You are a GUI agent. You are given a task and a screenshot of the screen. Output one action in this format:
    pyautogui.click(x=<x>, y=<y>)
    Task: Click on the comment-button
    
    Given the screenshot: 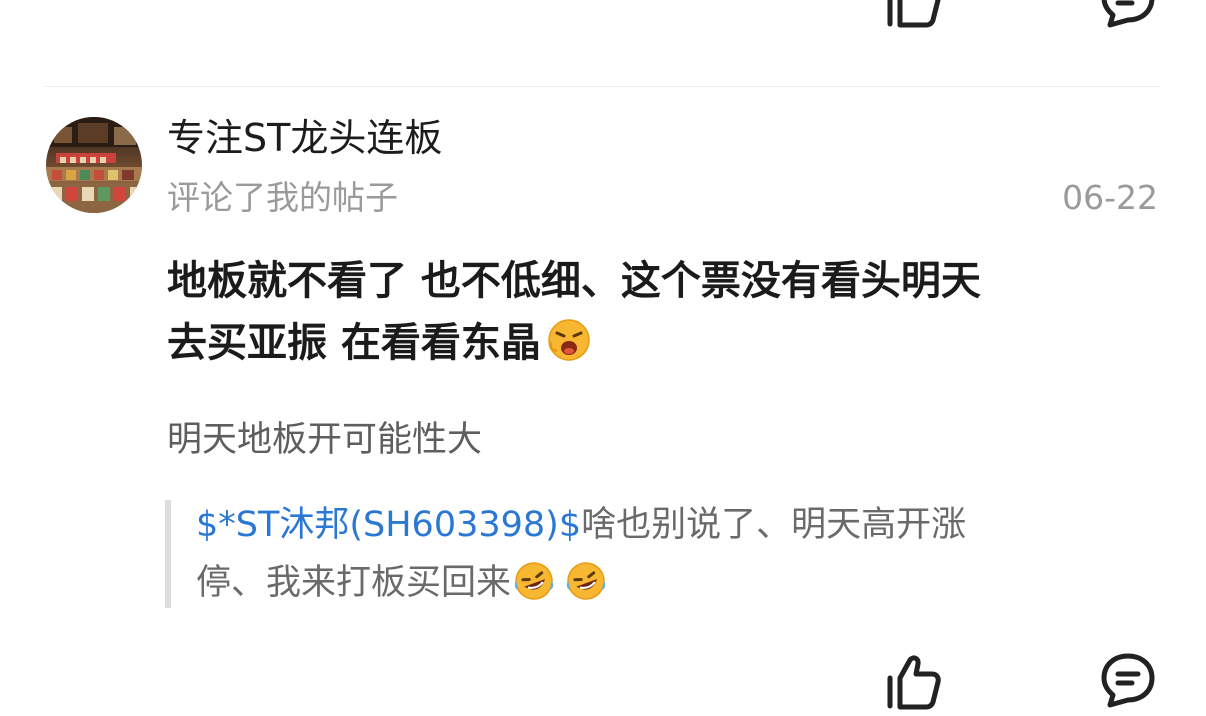 What is the action you would take?
    pyautogui.click(x=1130, y=682)
    